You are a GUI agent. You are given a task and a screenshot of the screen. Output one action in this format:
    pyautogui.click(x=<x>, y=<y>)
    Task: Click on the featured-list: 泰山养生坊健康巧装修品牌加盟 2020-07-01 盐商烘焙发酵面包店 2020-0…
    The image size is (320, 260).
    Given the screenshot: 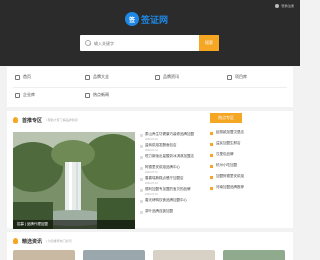 What is the action you would take?
    pyautogui.click(x=178, y=176)
    